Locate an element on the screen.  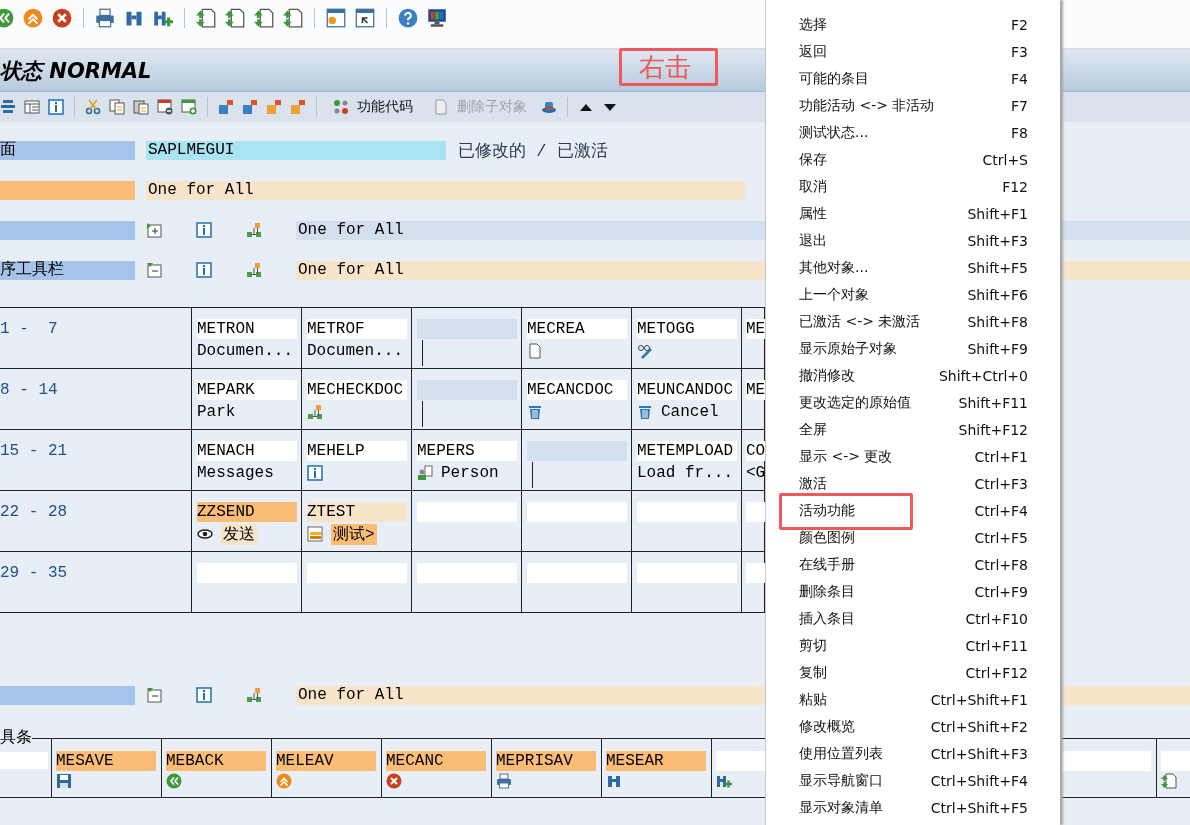
screen-title: 状态 NORMAL is located at coordinates (76, 71).